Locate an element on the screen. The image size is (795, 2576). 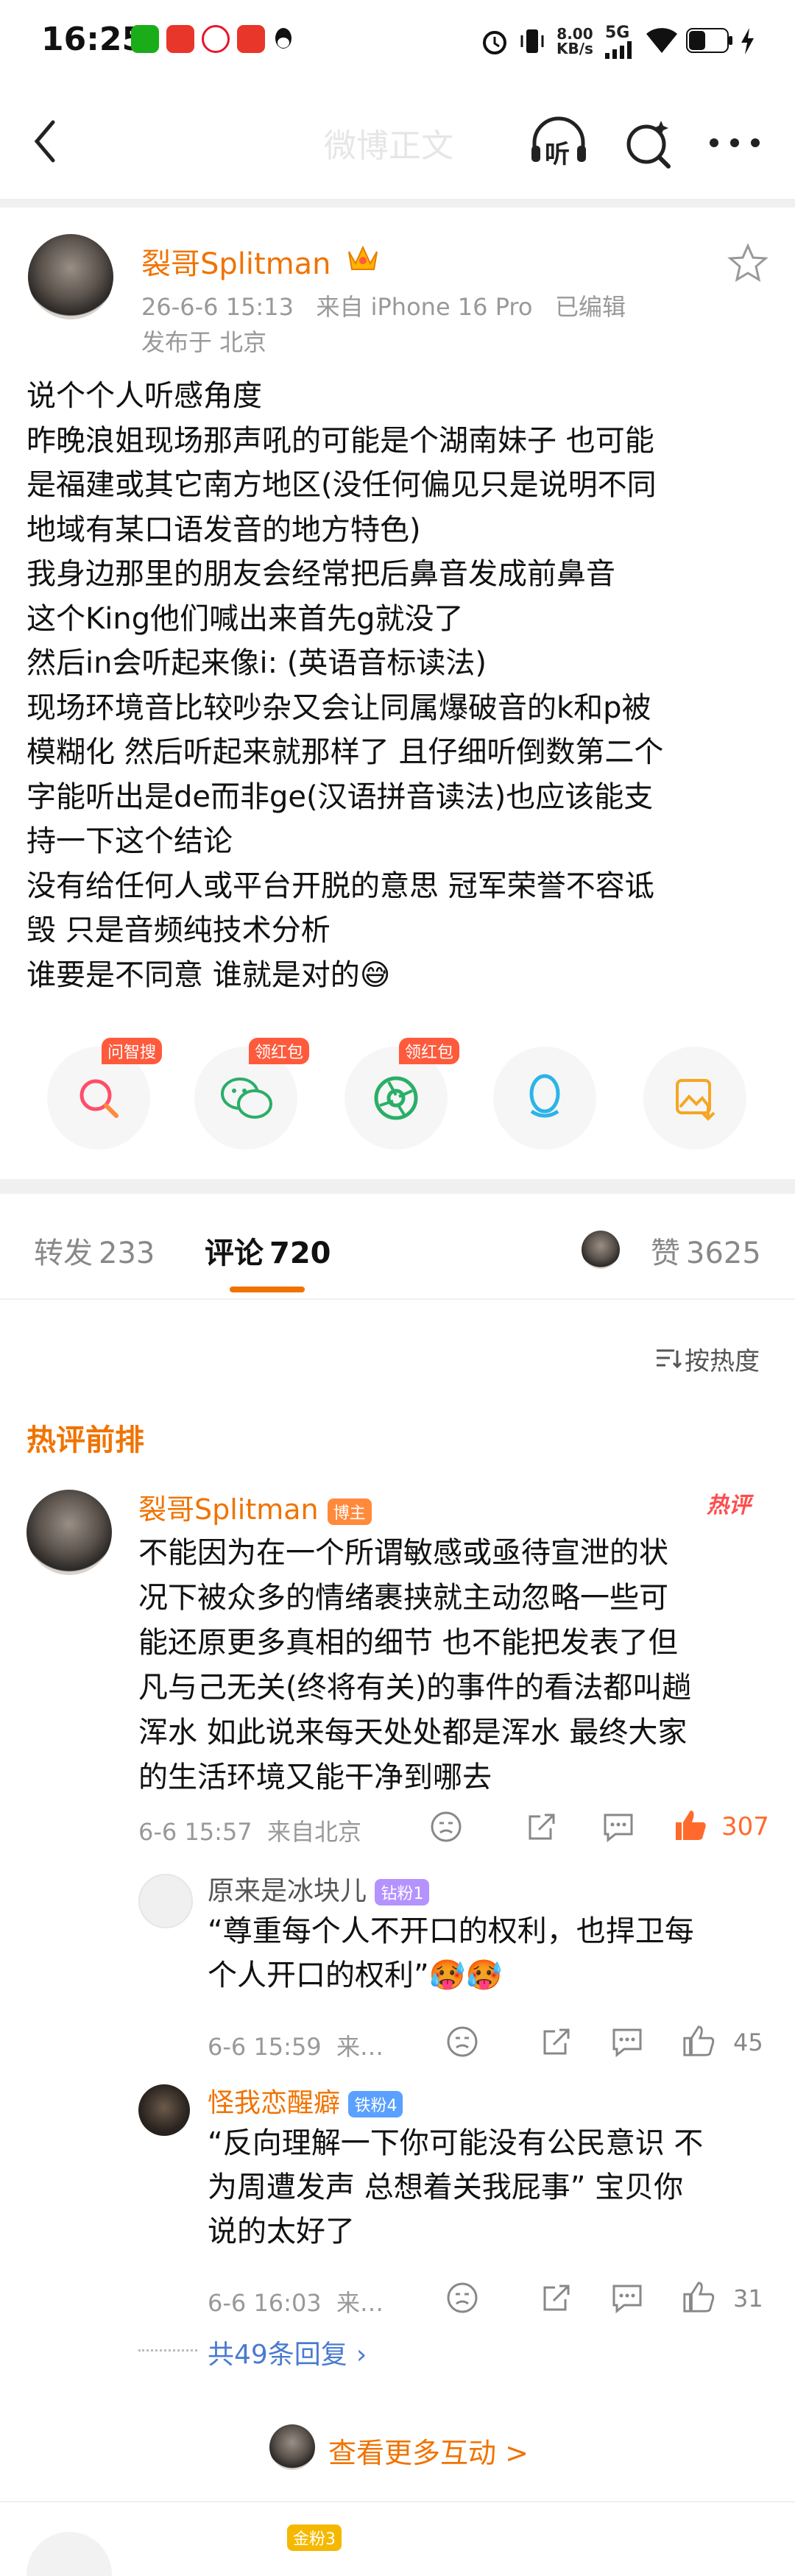
post-meta: 26-6-6 15:13 来自 iPhone 16 Pro 已编辑 is located at coordinates (383, 307).